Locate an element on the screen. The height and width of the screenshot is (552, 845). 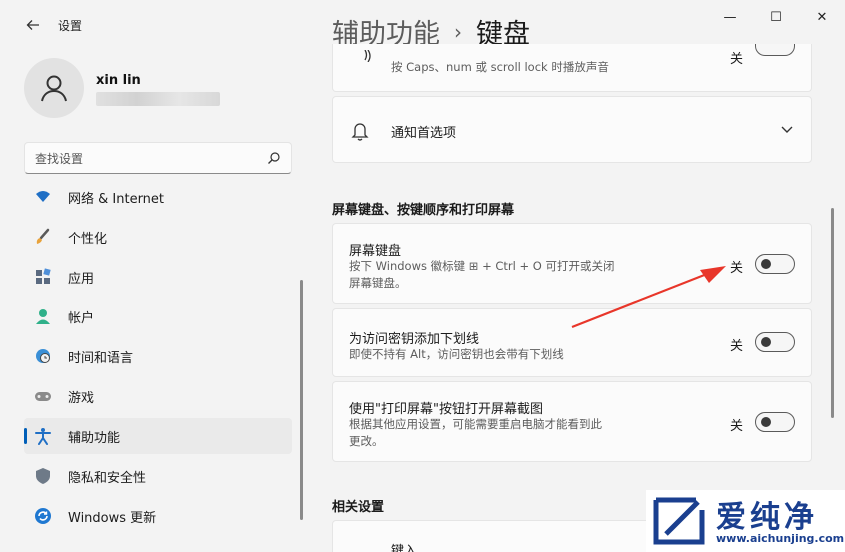
back-arrow-icon is located at coordinates (32, 25).